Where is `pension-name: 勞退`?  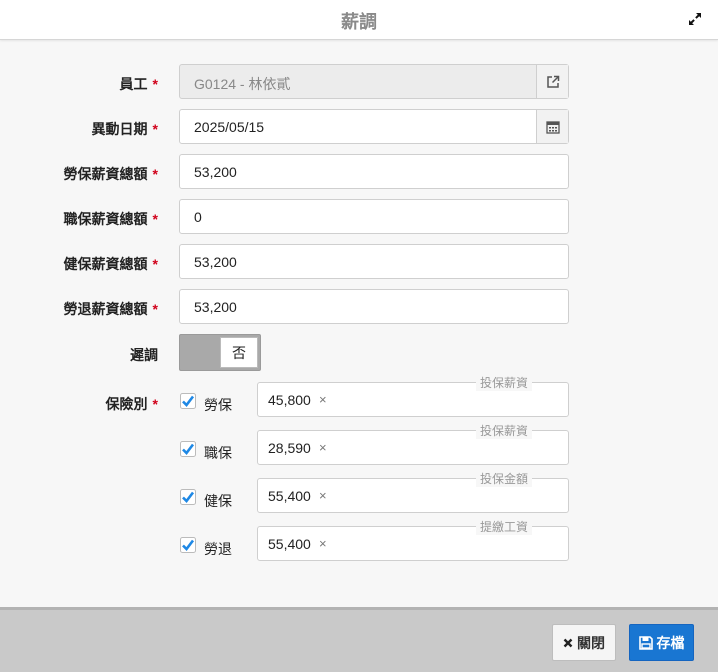
pension-name: 勞退 is located at coordinates (218, 549).